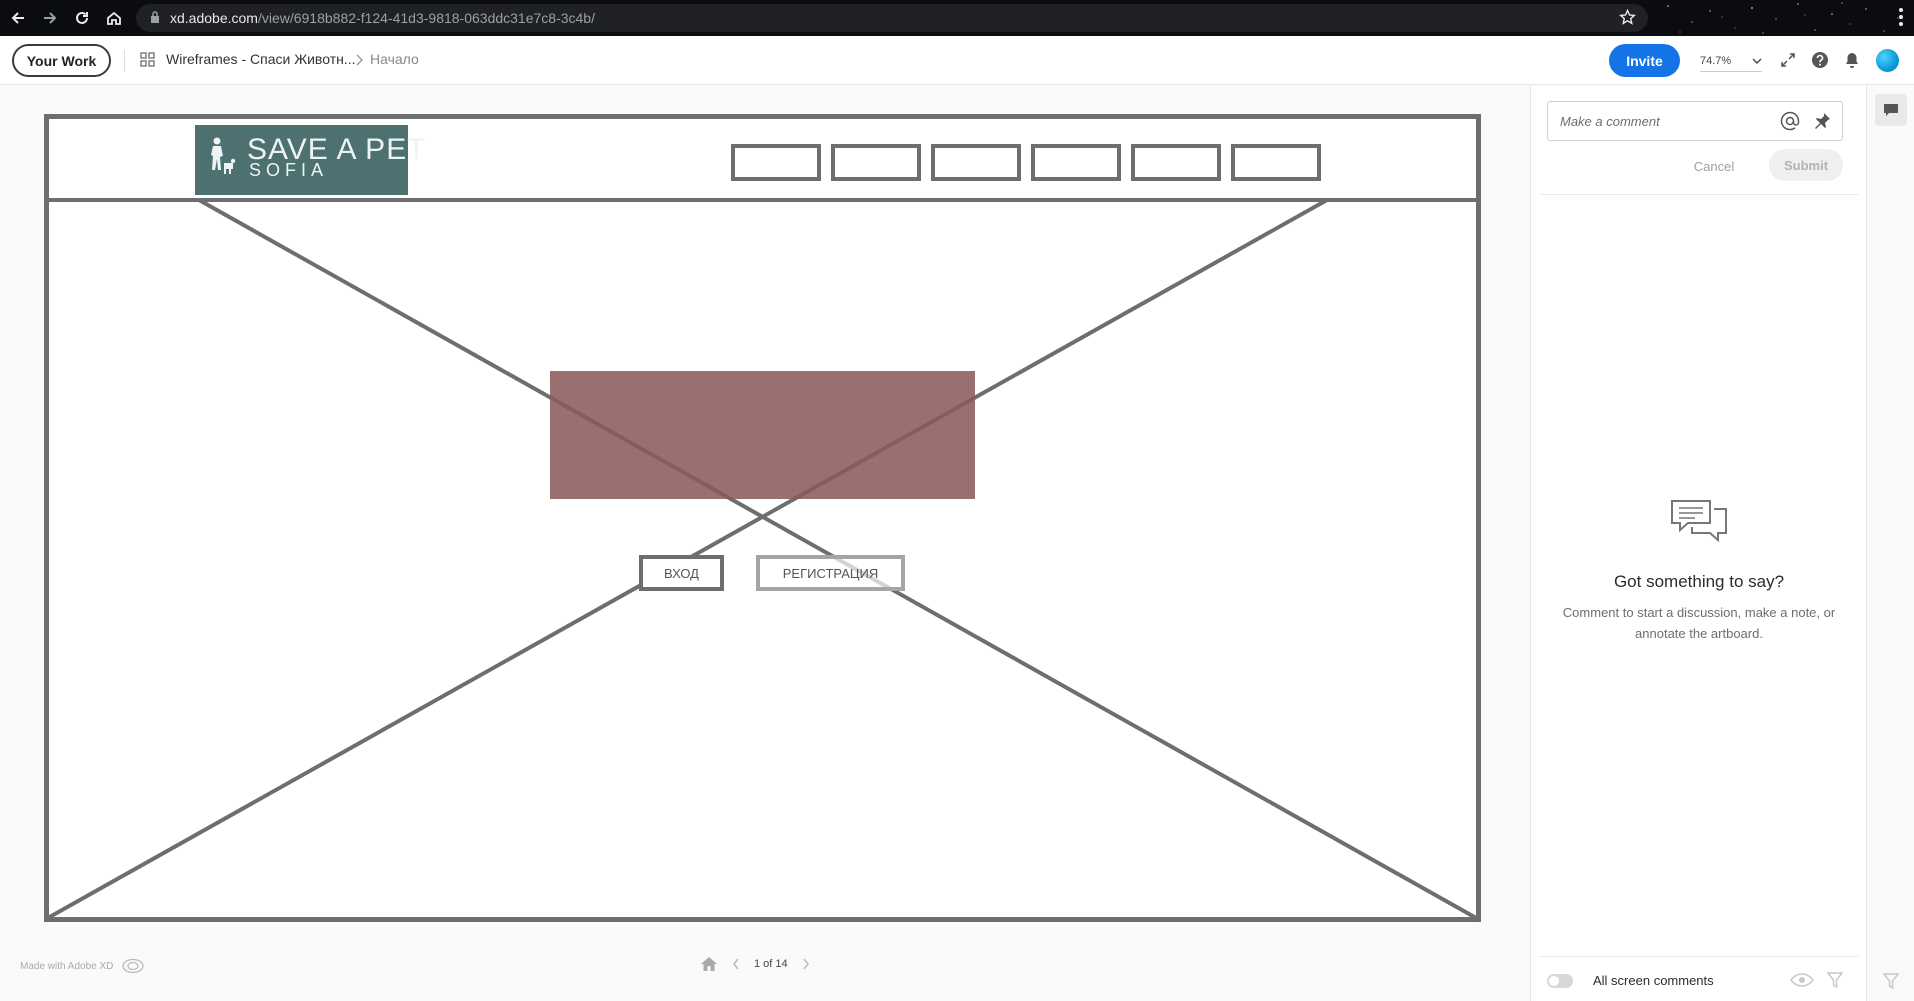 The width and height of the screenshot is (1914, 1001). What do you see at coordinates (681, 573) in the screenshot?
I see `login-button: ВХОД` at bounding box center [681, 573].